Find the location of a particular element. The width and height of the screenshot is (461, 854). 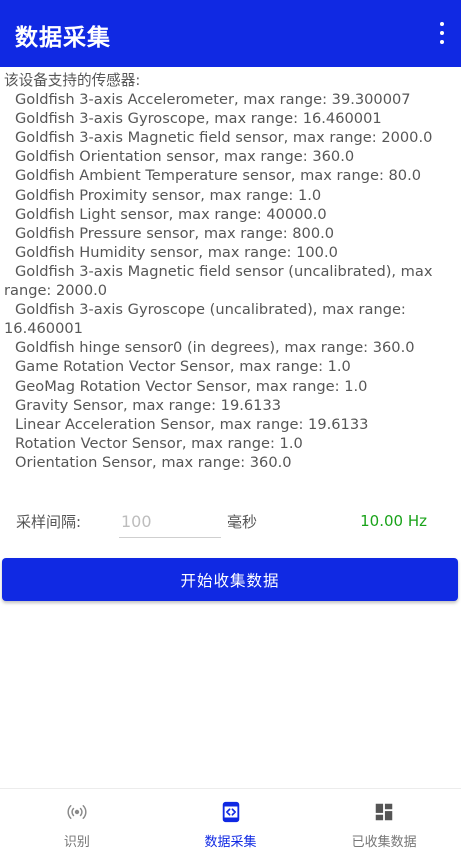

signal-broadcast-icon is located at coordinates (77, 812).